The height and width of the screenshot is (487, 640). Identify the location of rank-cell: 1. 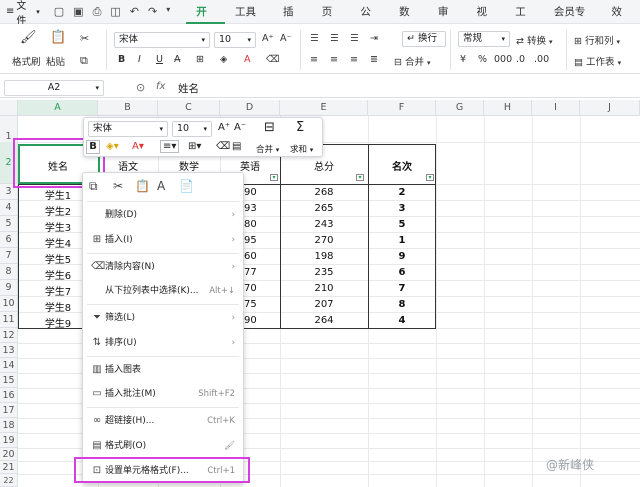
(402, 240).